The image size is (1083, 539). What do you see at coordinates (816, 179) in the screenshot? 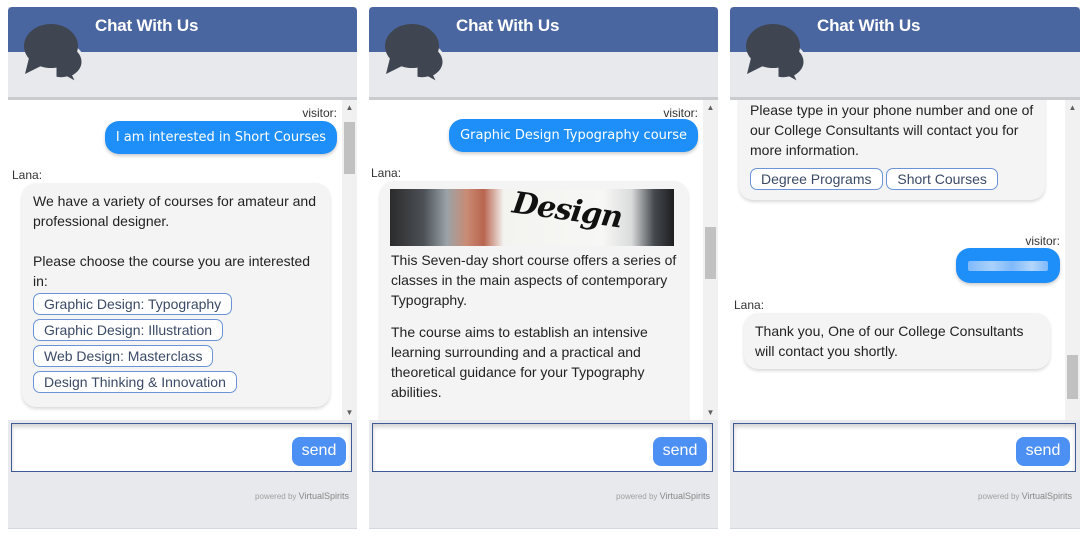
I see `option-button: Degree Programs` at bounding box center [816, 179].